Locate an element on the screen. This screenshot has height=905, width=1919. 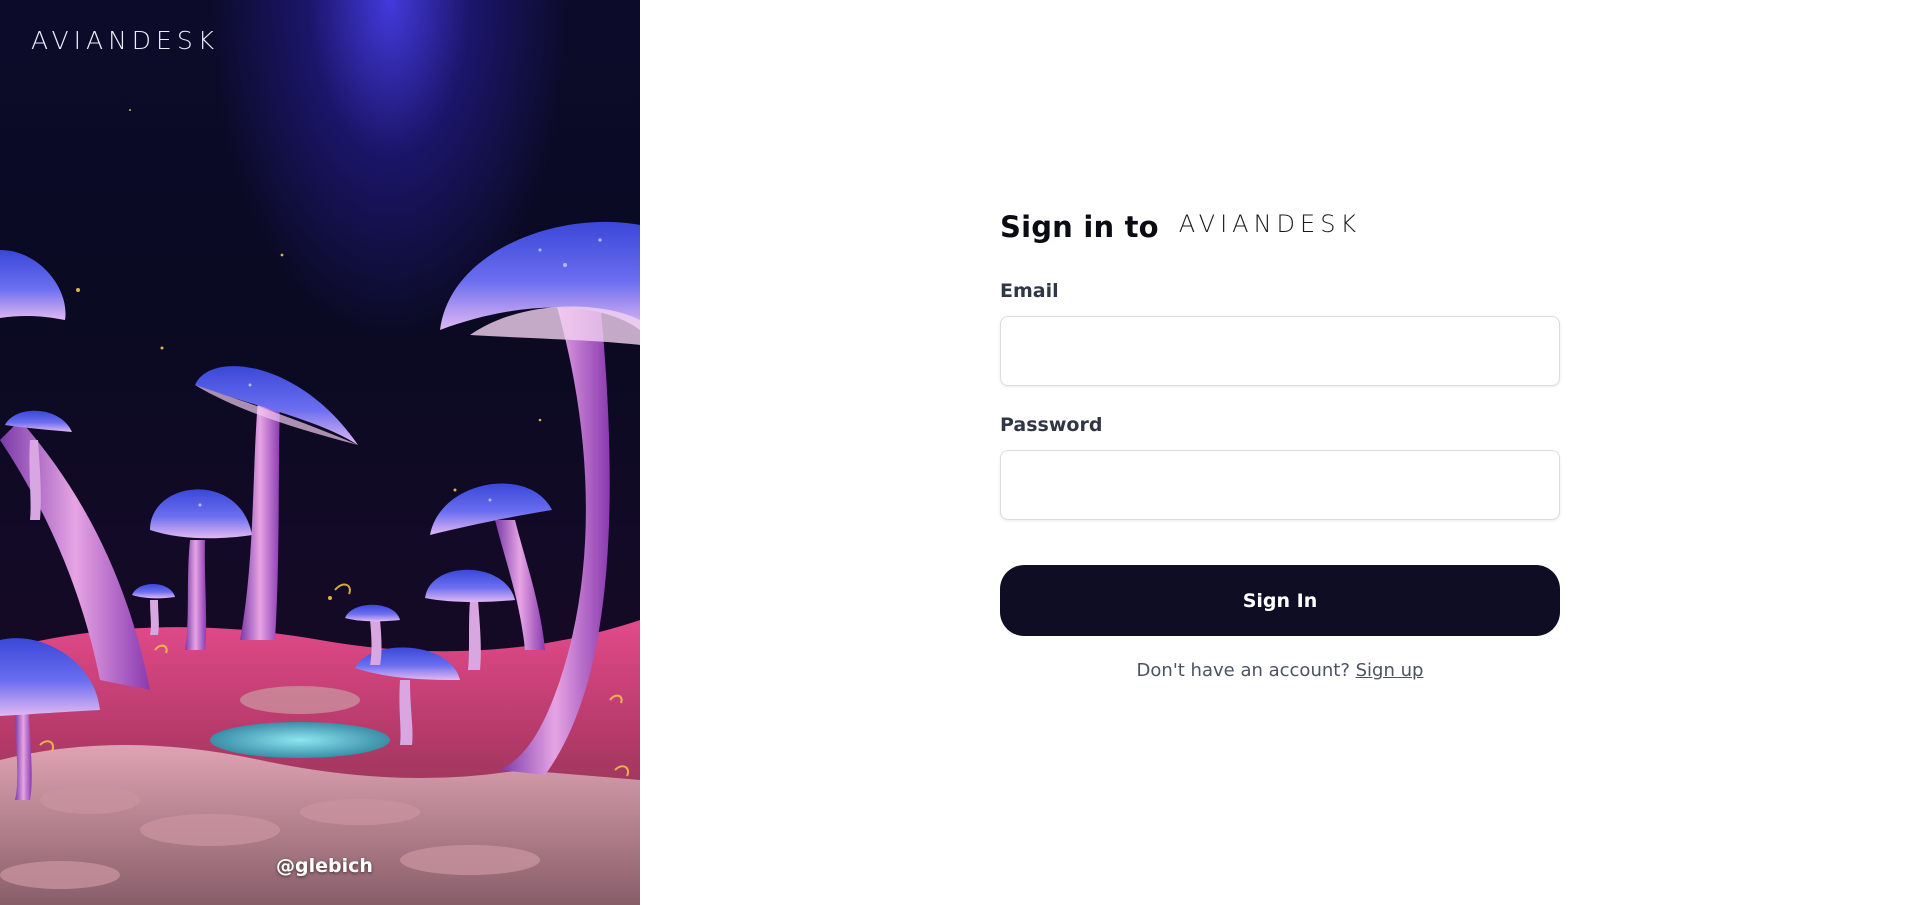
email-label: Email is located at coordinates (1029, 291).